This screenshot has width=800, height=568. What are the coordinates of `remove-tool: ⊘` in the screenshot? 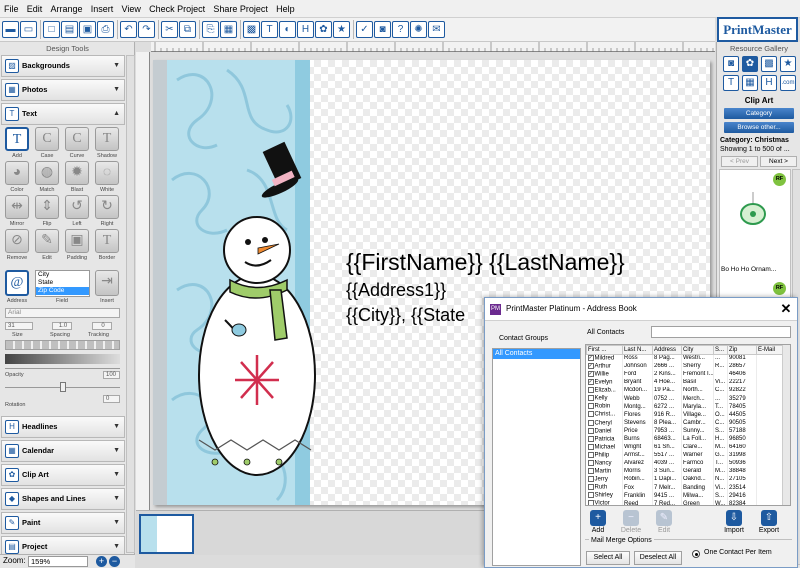 It's located at (17, 241).